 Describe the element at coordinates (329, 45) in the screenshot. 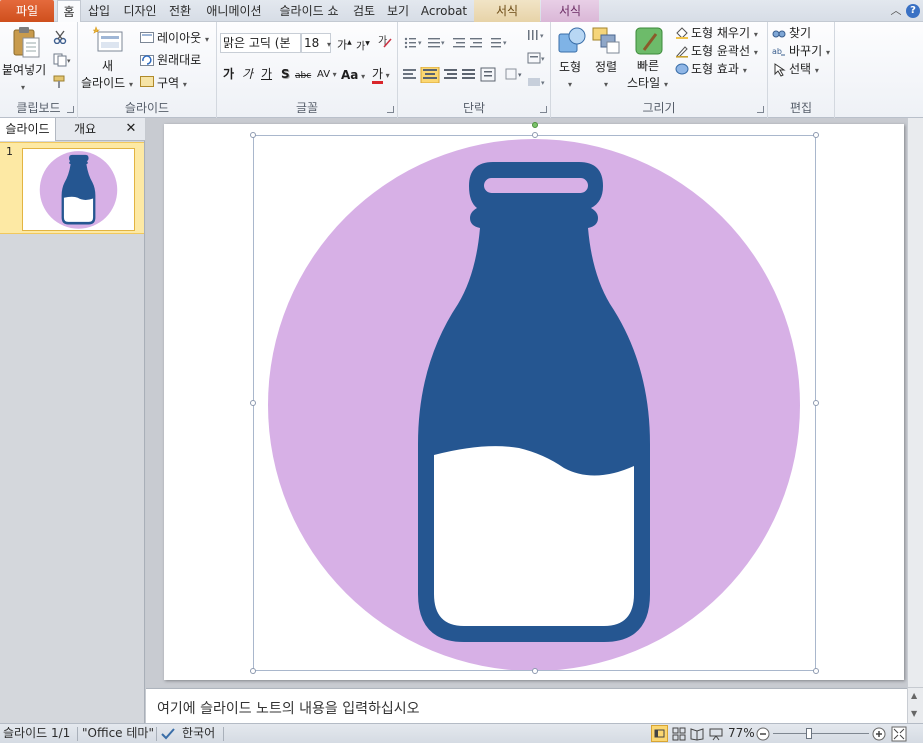

I see `font-size-dropdown-icon: ▾` at that location.